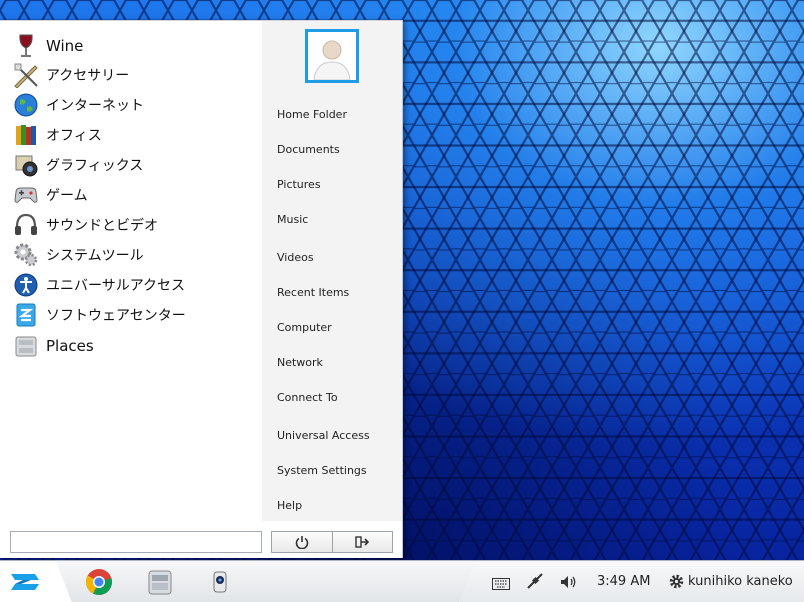 The image size is (804, 602). I want to click on power-button, so click(302, 542).